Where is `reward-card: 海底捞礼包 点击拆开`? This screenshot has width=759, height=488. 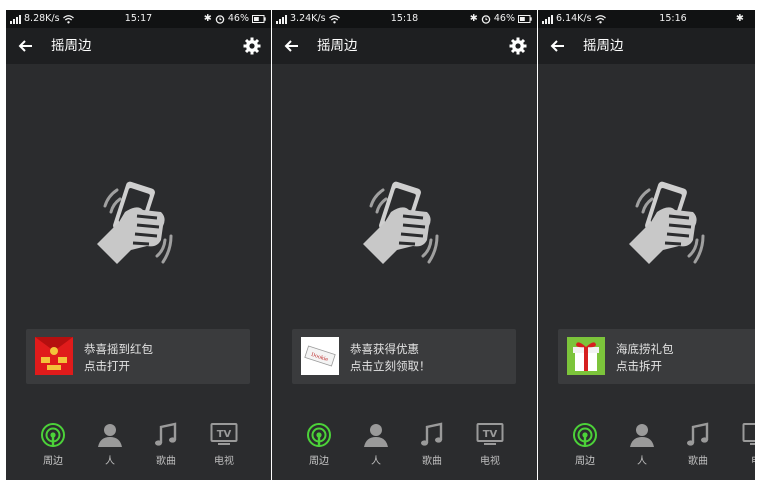
reward-card: 海底捞礼包 点击拆开 is located at coordinates (656, 356).